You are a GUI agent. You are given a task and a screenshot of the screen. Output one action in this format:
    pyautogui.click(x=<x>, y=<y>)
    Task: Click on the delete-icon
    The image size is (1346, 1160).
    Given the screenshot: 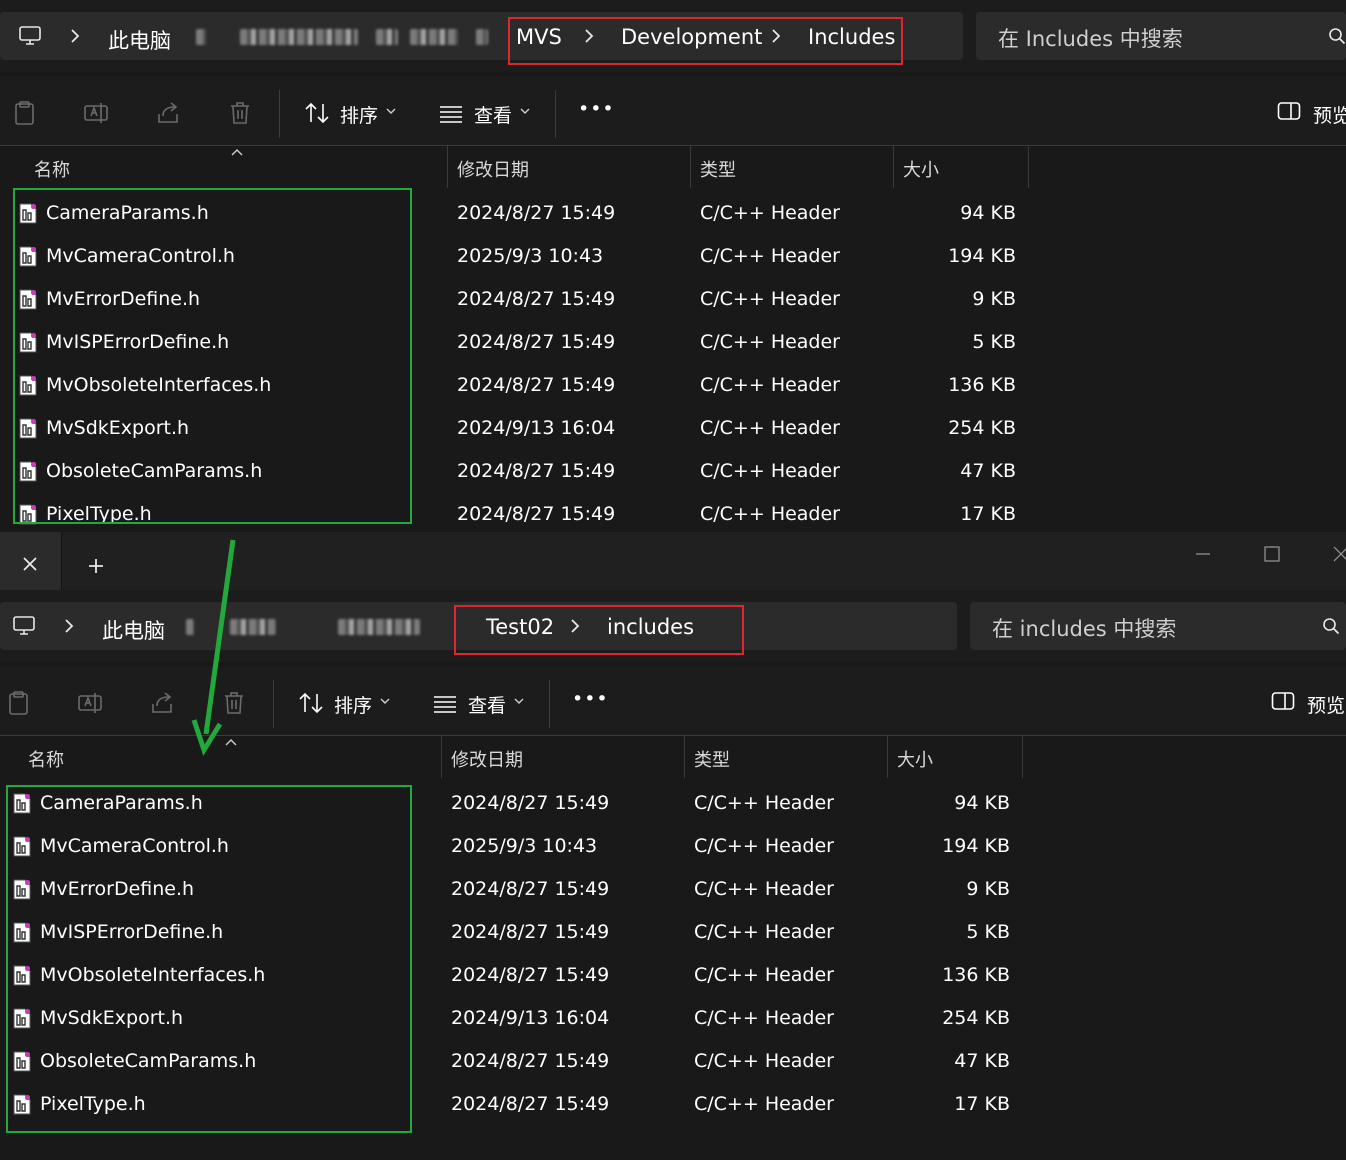 What is the action you would take?
    pyautogui.click(x=240, y=113)
    